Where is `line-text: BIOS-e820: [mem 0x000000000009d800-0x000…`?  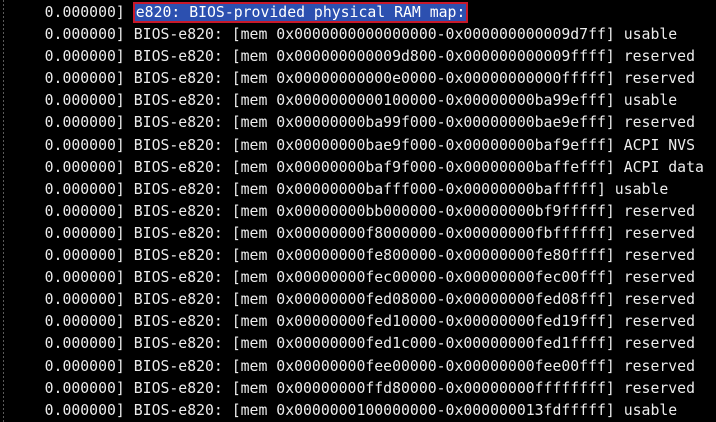
line-text: BIOS-e820: [mem 0x000000000009d800-0x000… is located at coordinates (414, 57).